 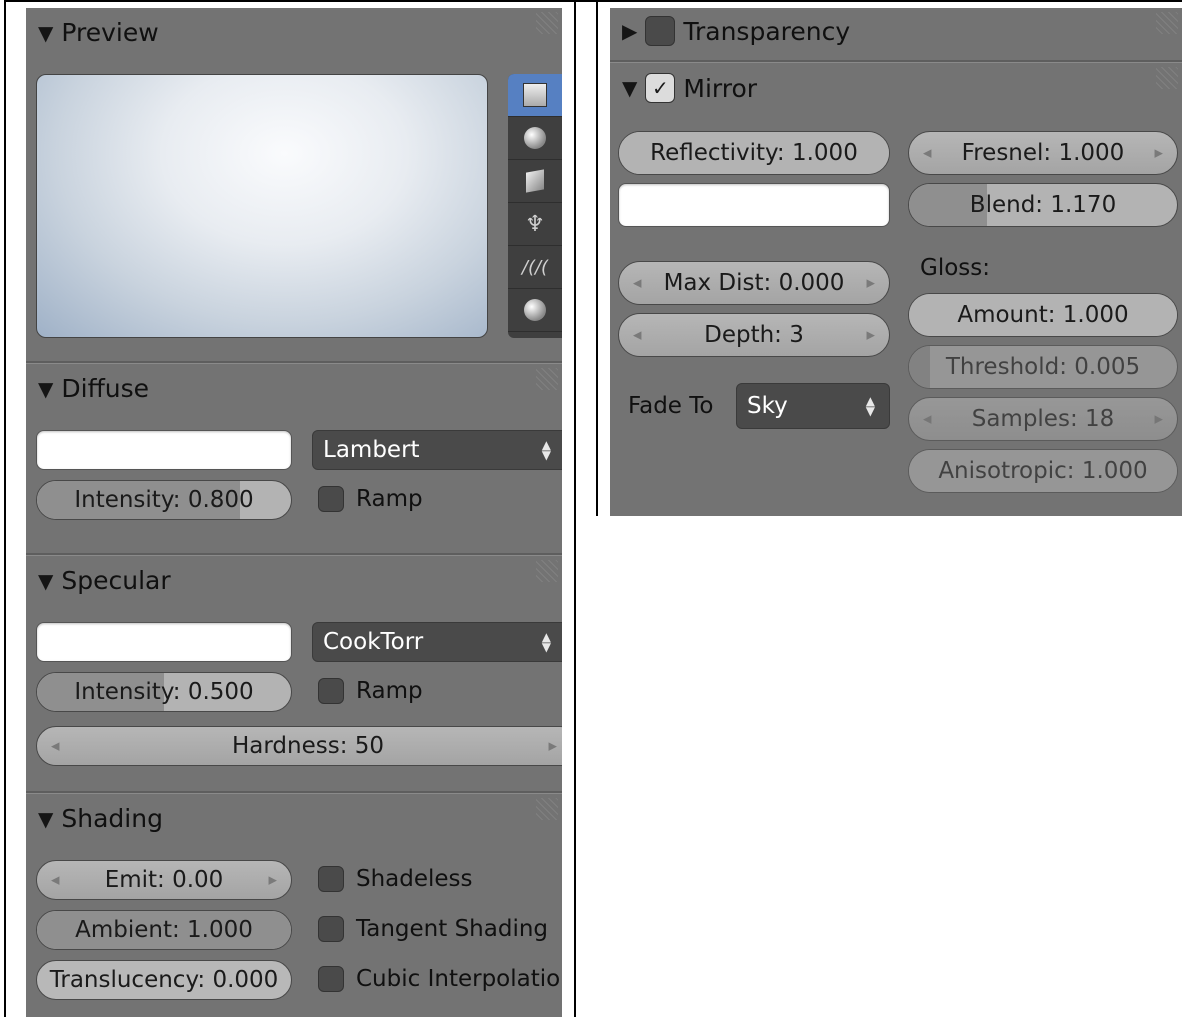 I want to click on specular-intensity-slider: Intensity: 0.500, so click(x=164, y=692).